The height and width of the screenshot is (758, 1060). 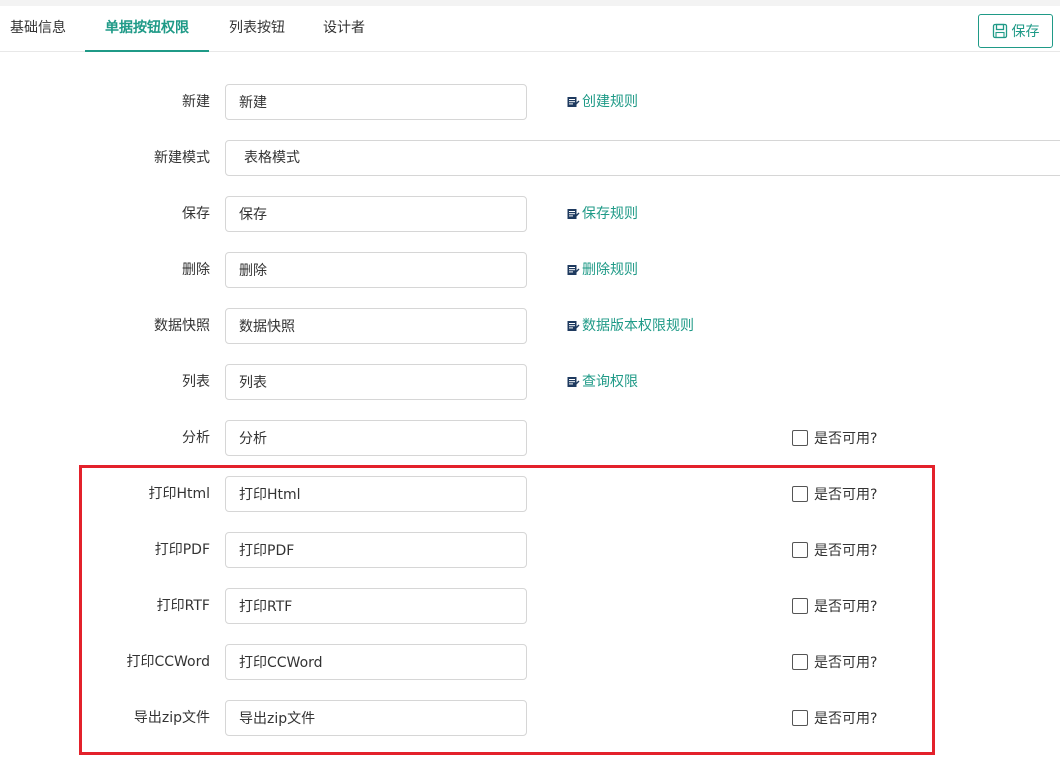 I want to click on form-row: 列表 查询权限, so click(x=530, y=382).